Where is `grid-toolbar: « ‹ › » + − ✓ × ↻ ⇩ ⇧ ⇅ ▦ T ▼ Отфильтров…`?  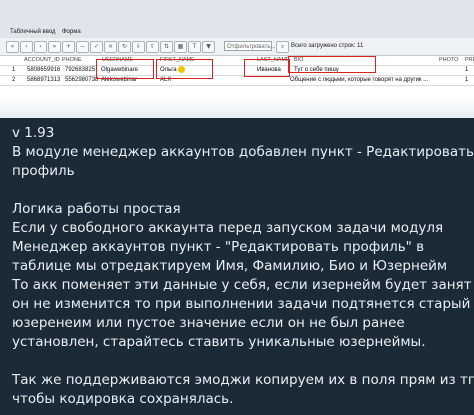 grid-toolbar: « ‹ › » + − ✓ × ↻ ⇩ ⇧ ⇅ ▦ T ▼ Отфильтров… is located at coordinates (237, 47).